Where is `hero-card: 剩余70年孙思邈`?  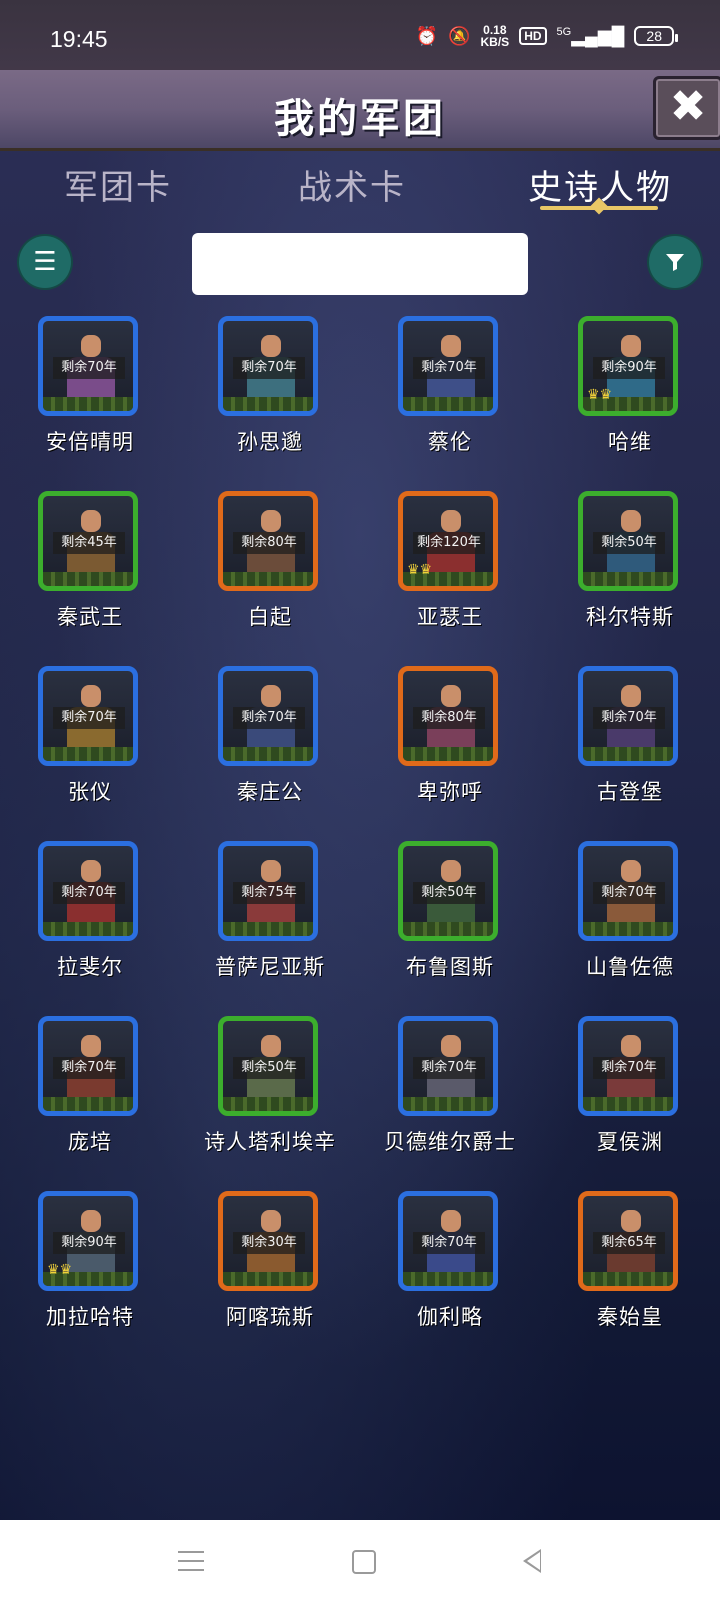 hero-card: 剩余70年孙思邈 is located at coordinates (270, 391).